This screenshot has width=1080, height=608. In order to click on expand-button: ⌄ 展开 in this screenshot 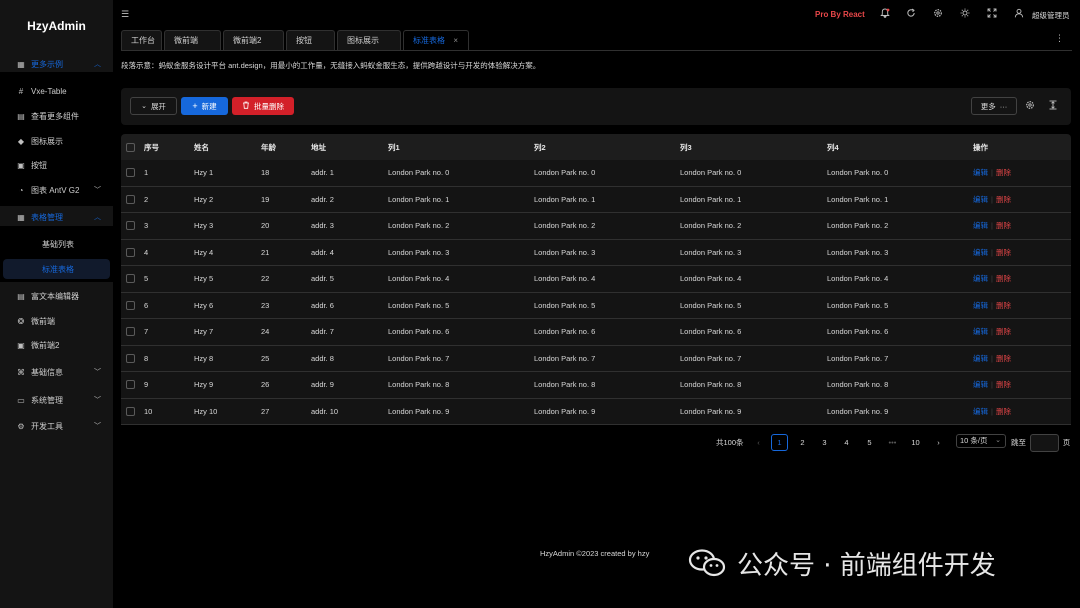, I will do `click(153, 106)`.